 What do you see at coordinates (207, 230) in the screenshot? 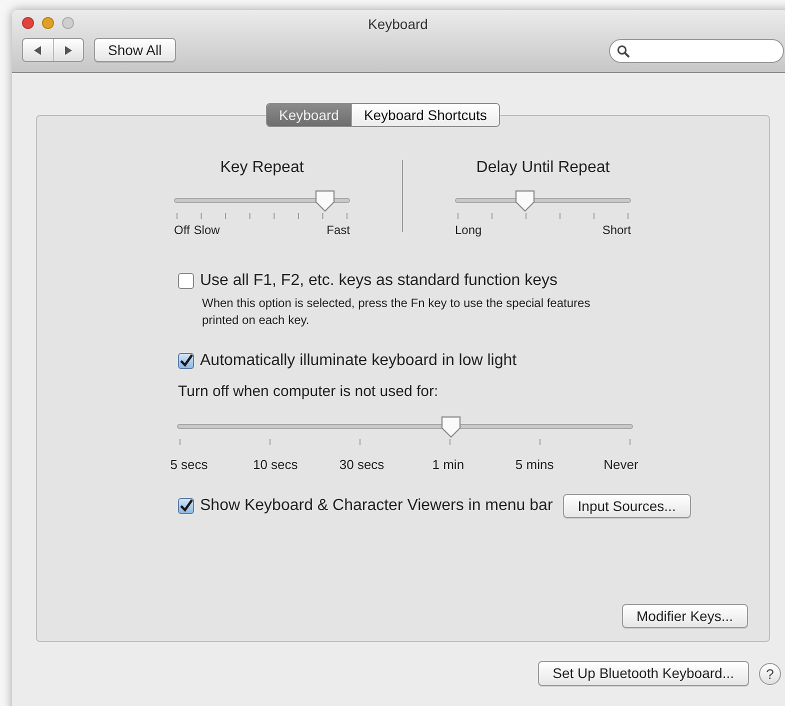
I see `slider-label: Slow` at bounding box center [207, 230].